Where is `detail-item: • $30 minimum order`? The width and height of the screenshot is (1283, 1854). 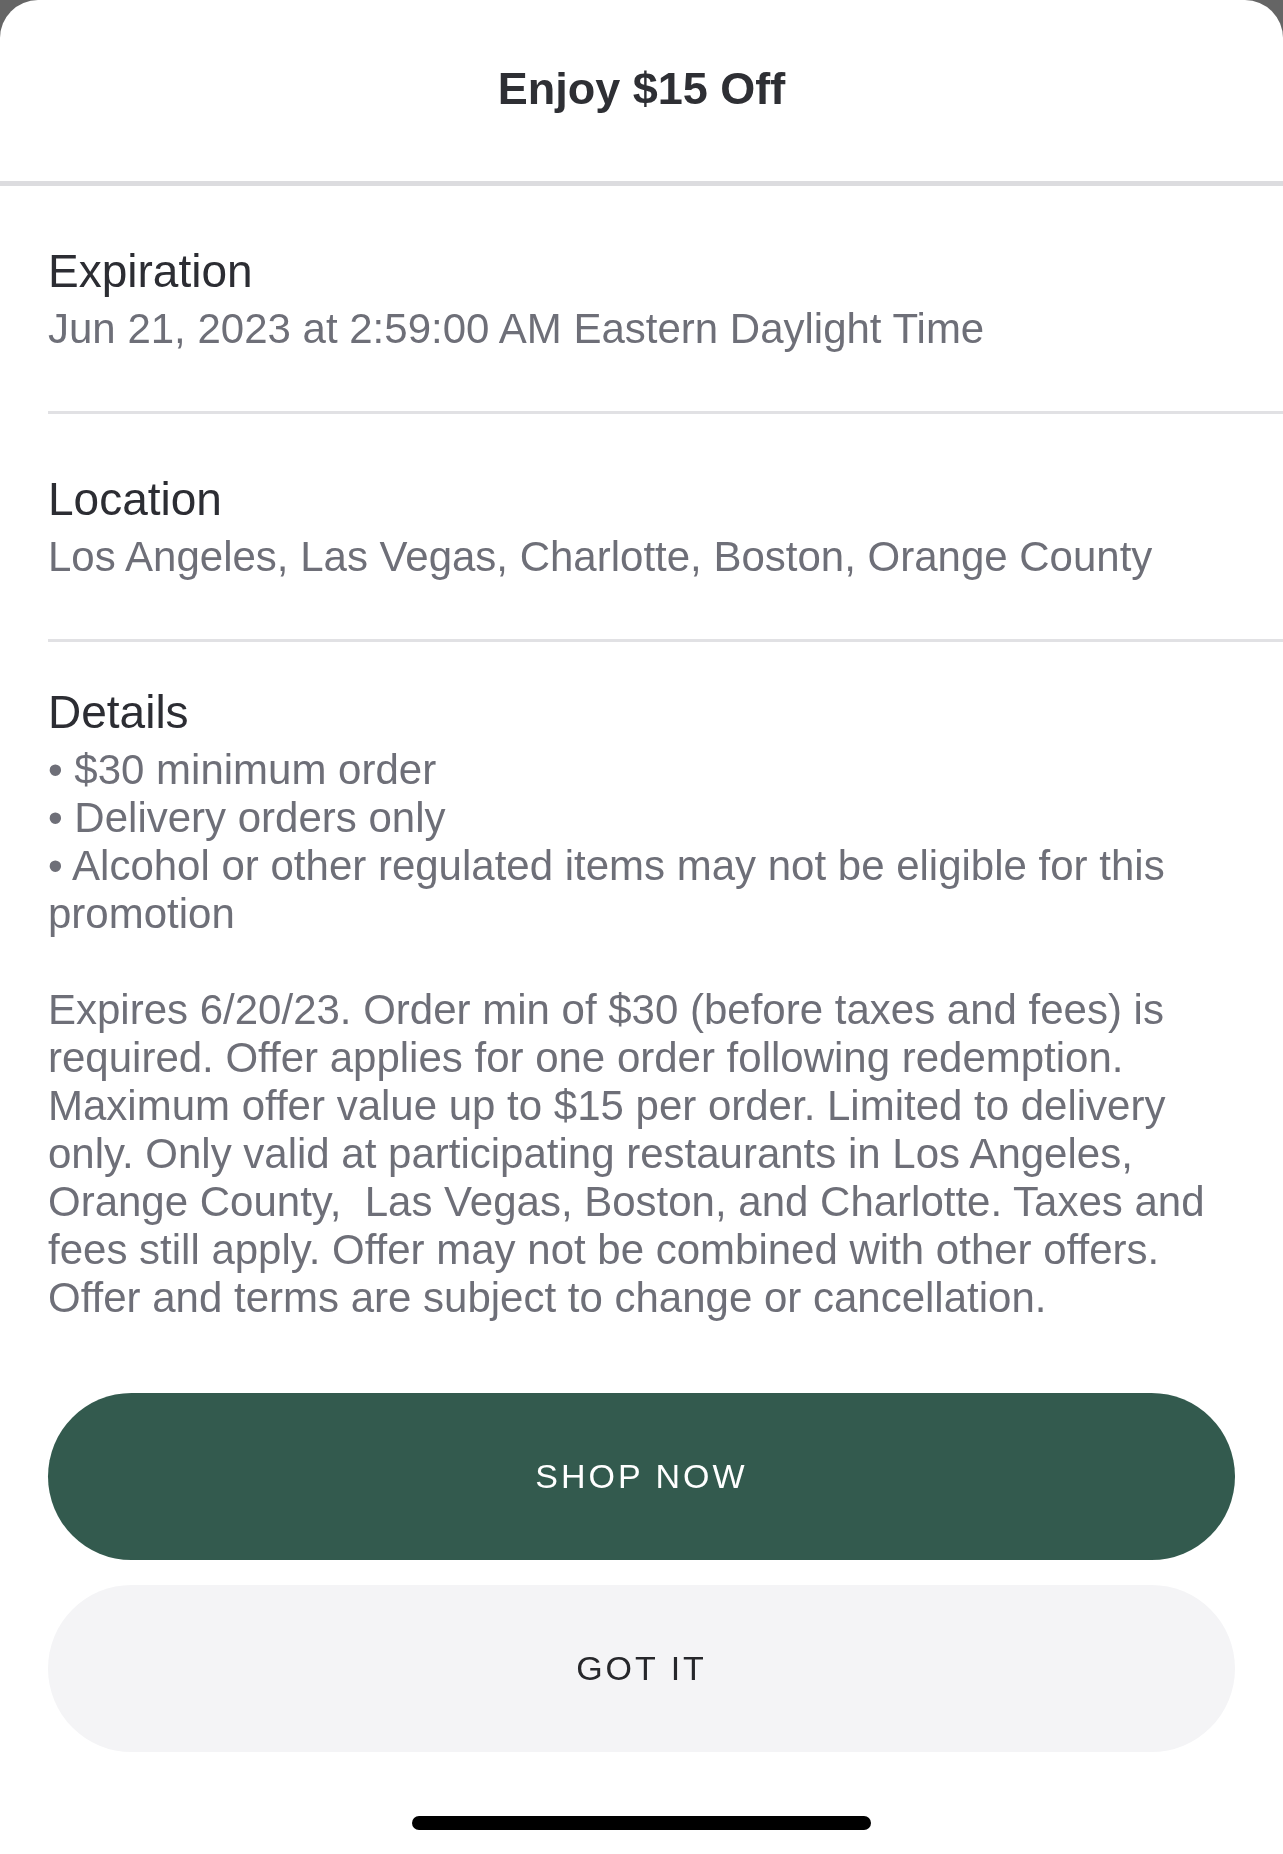 detail-item: • $30 minimum order is located at coordinates (243, 770).